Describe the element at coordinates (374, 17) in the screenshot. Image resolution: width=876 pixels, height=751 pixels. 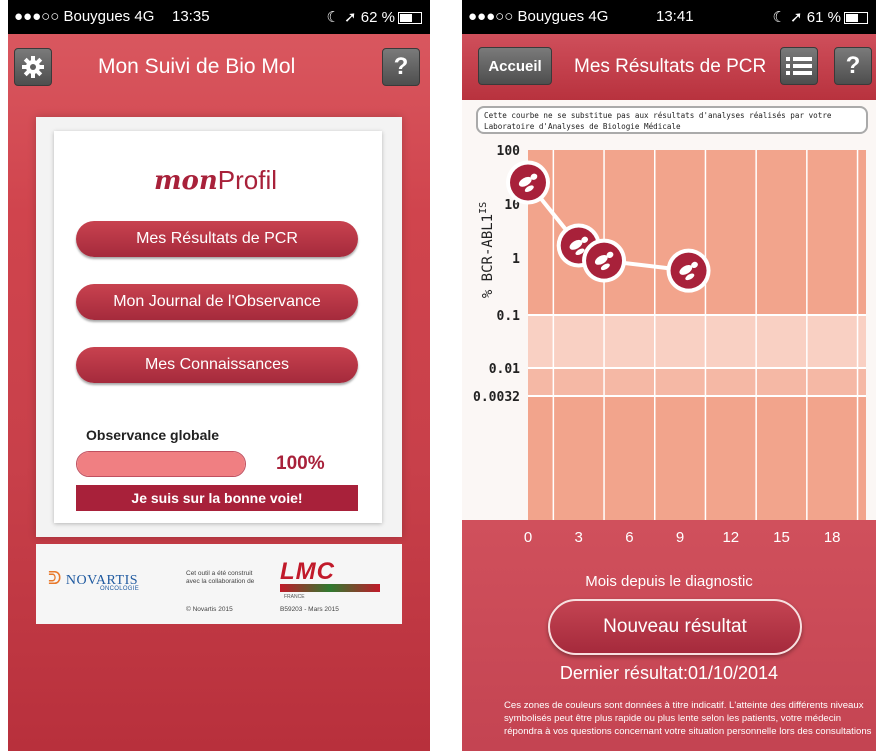
I see `battery-status: ☾ ➚ 62 %` at that location.